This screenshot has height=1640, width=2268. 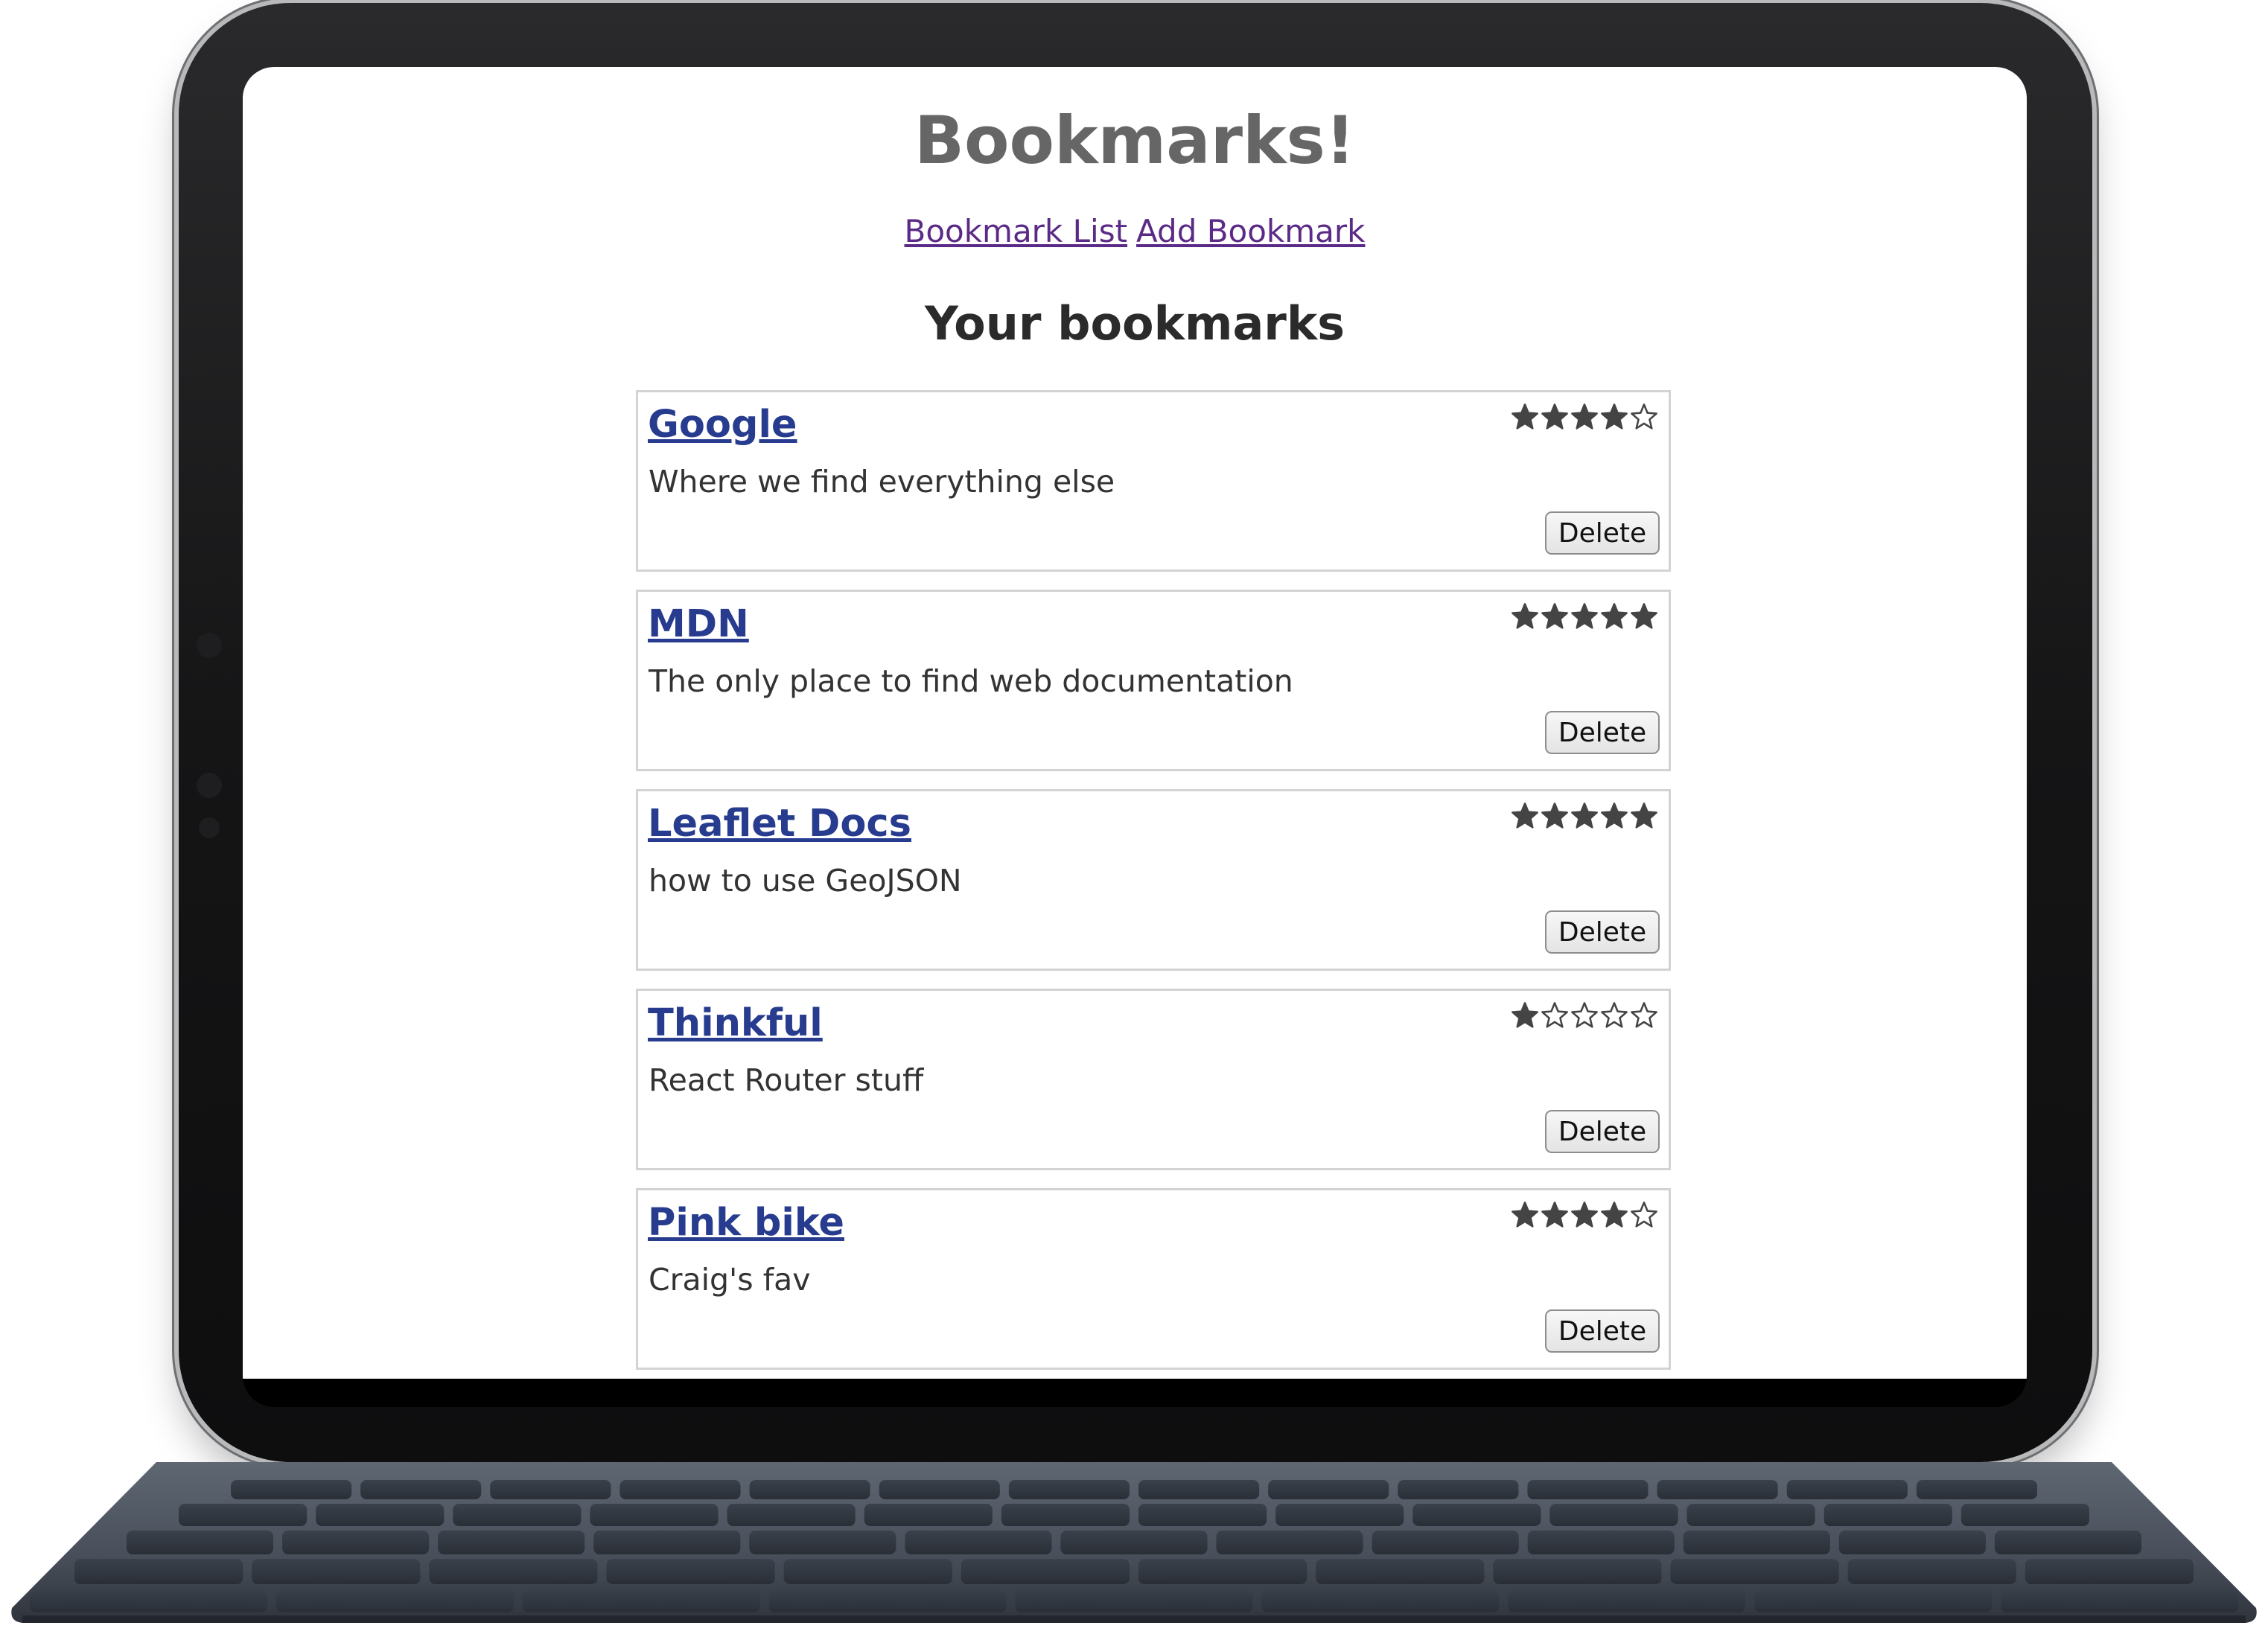 What do you see at coordinates (209, 827) in the screenshot?
I see `sensor-icon` at bounding box center [209, 827].